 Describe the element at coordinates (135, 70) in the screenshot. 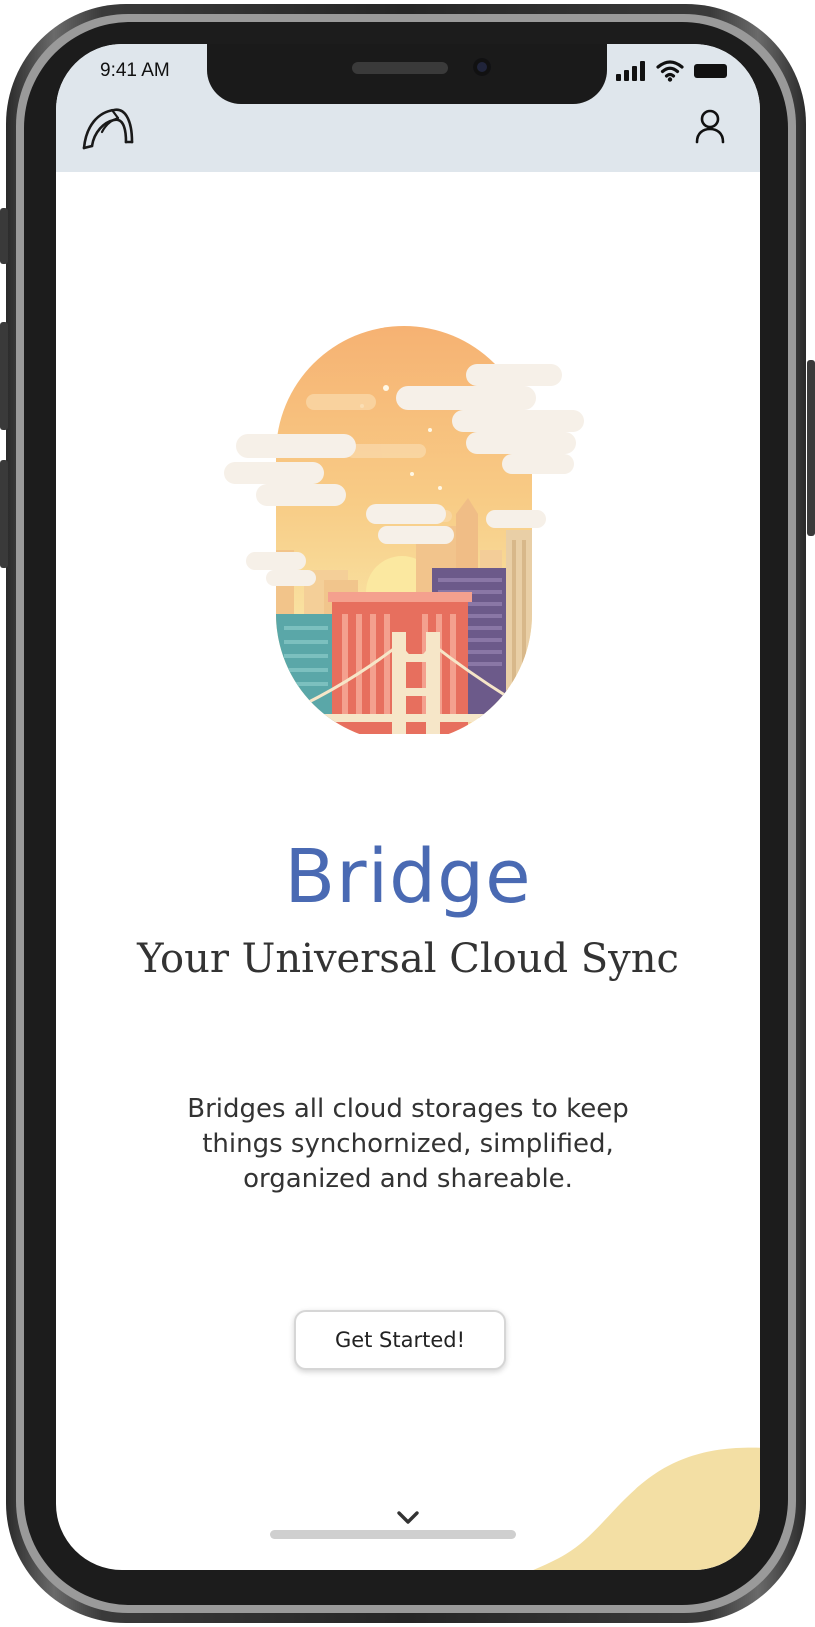

I see `status-time: 9:41 AM` at that location.